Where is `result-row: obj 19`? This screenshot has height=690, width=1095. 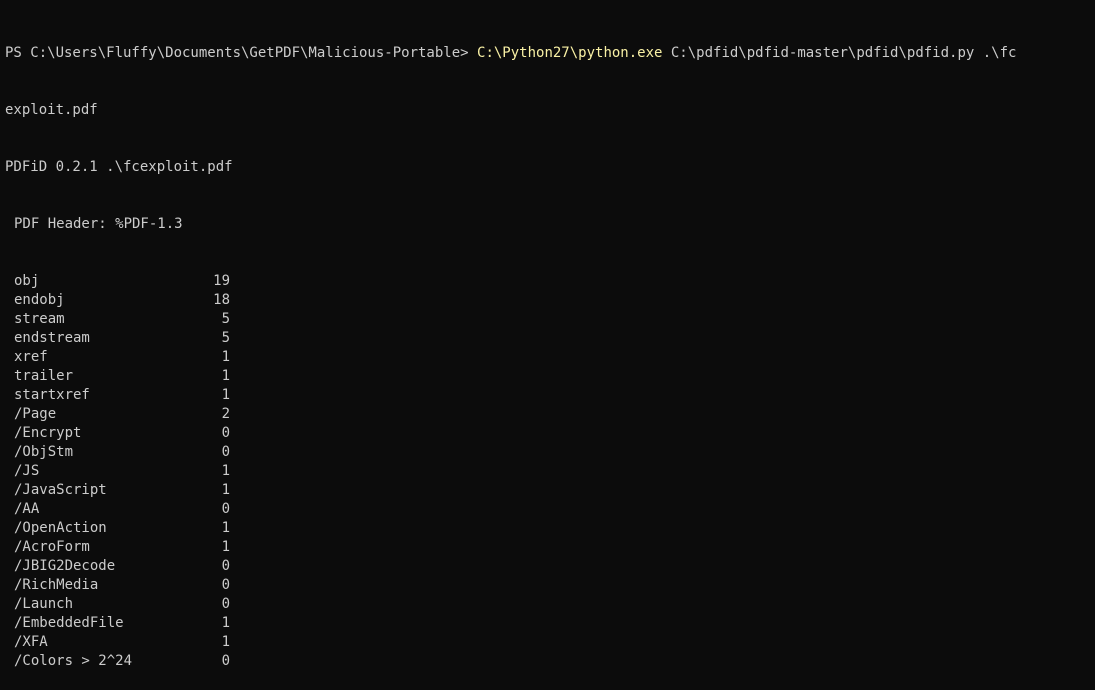 result-row: obj 19 is located at coordinates (550, 281).